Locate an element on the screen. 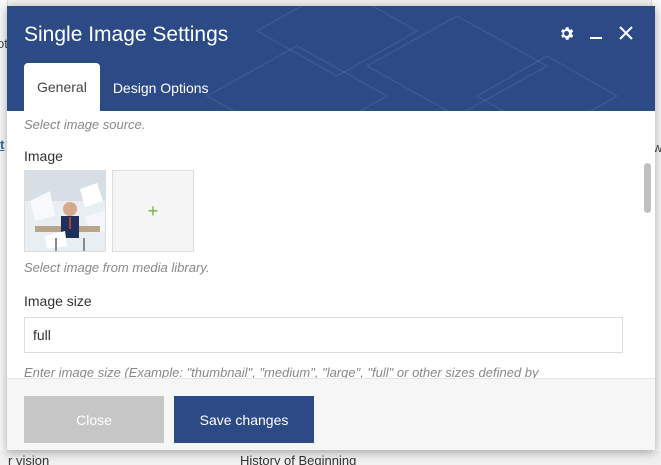  tab-general: General is located at coordinates (62, 87).